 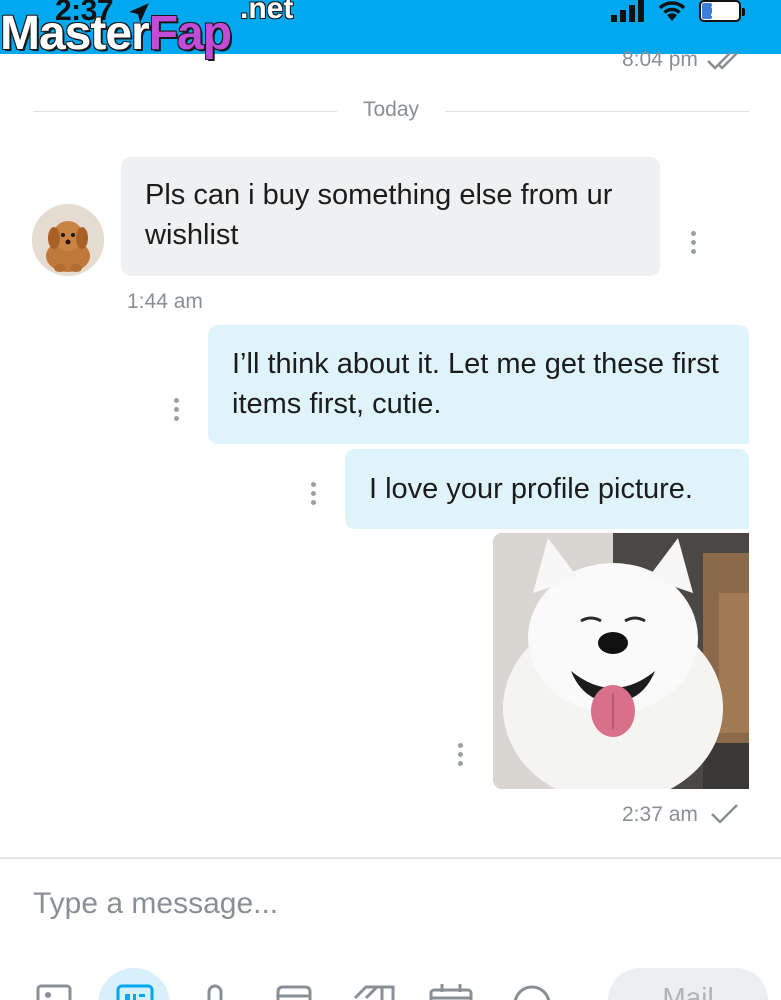 I want to click on day-divider: Today, so click(x=391, y=111).